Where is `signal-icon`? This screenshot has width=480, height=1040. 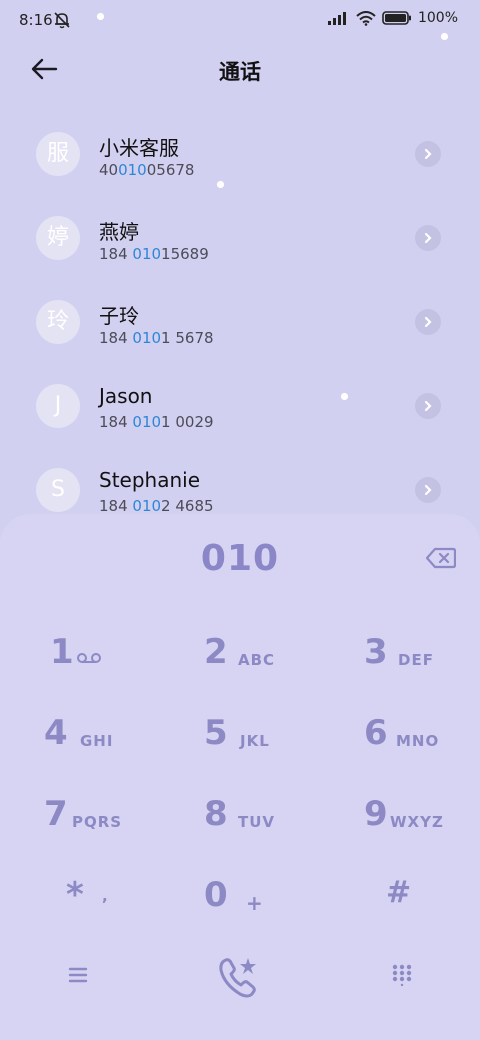
signal-icon is located at coordinates (336, 18).